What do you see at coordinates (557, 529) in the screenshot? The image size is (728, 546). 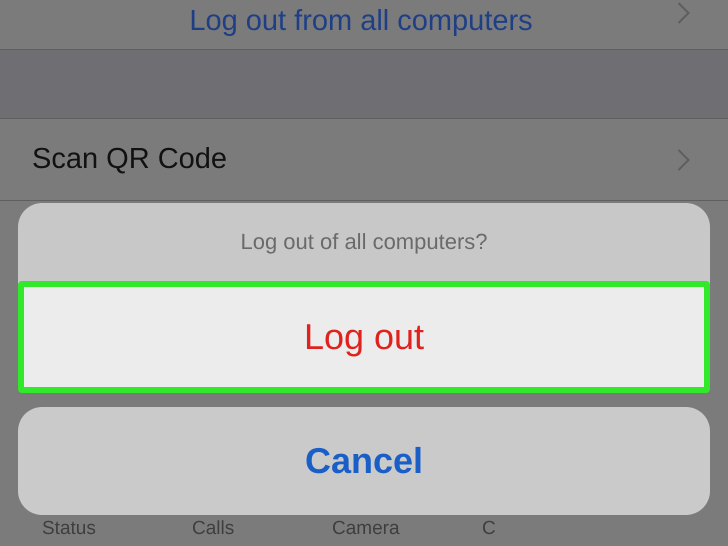 I see `tab-label: C` at bounding box center [557, 529].